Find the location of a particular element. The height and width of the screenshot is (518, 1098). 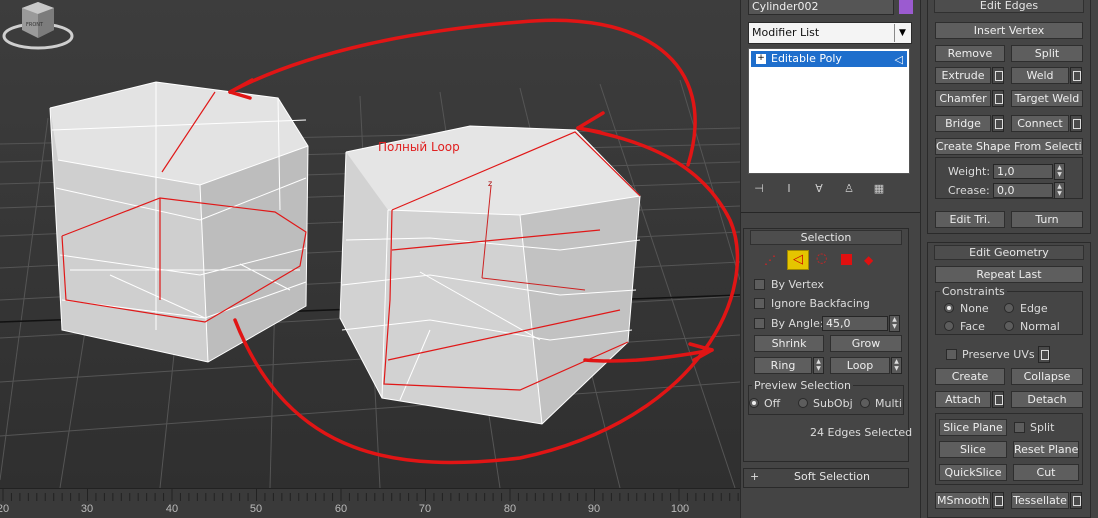

show-end-result-icon: Ⅰ is located at coordinates (789, 190).